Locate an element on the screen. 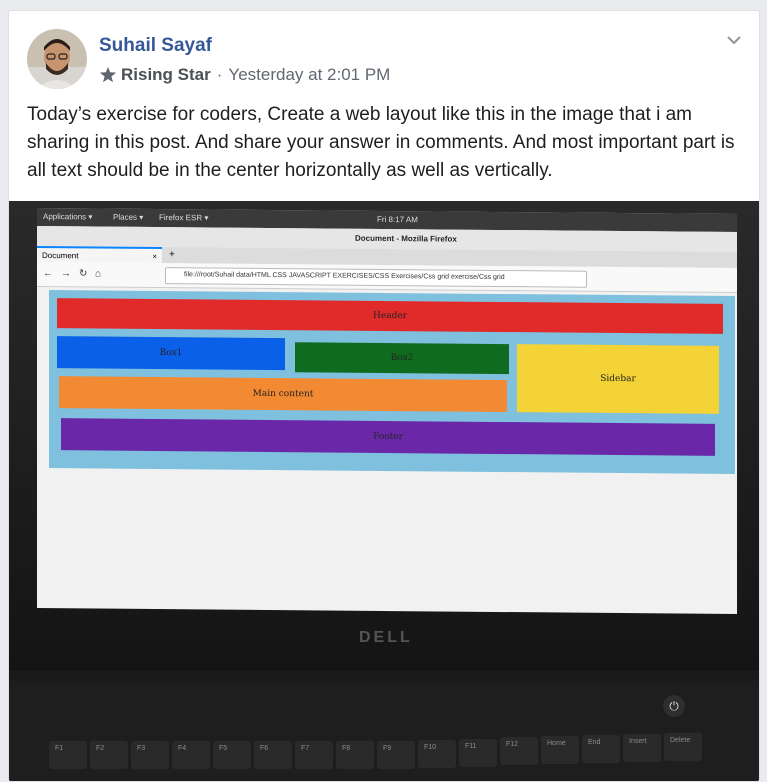  key-label: F6 is located at coordinates (264, 748).